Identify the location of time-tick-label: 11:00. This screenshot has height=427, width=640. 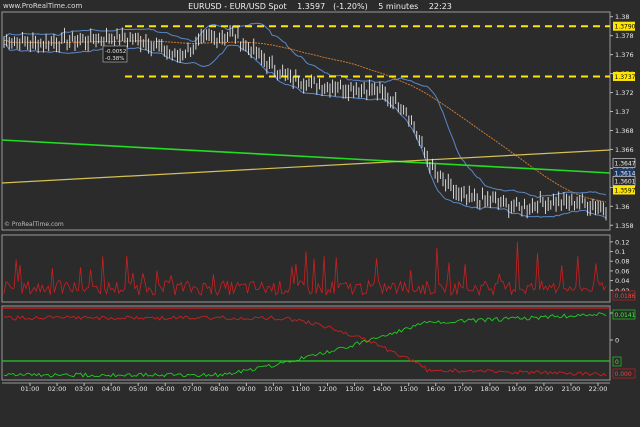
(300, 389).